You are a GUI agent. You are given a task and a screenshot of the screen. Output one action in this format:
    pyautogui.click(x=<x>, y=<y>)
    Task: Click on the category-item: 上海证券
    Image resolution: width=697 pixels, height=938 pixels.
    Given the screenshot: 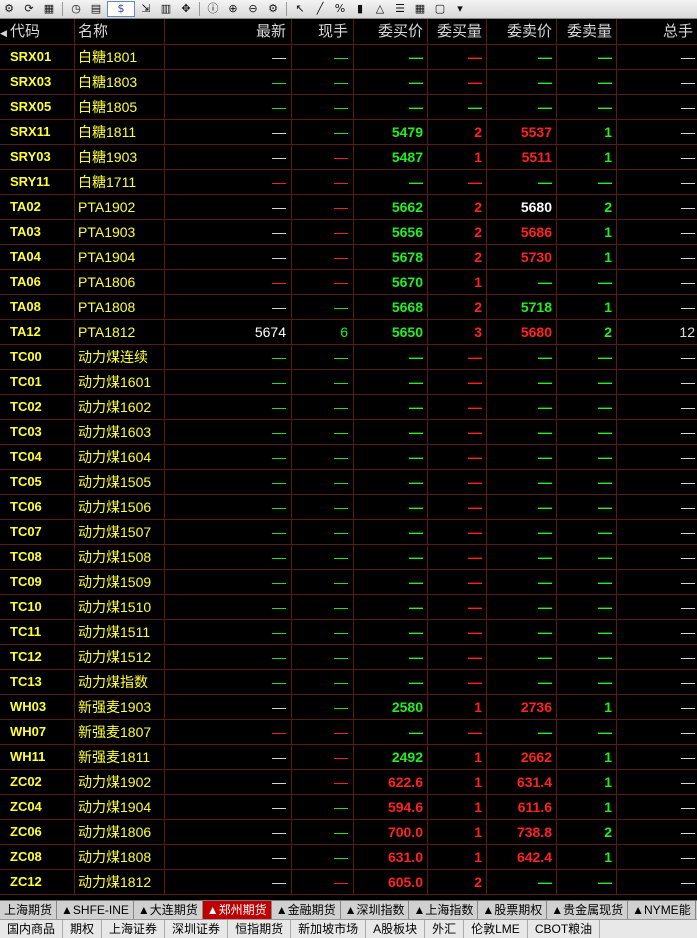 What is the action you would take?
    pyautogui.click(x=134, y=929)
    